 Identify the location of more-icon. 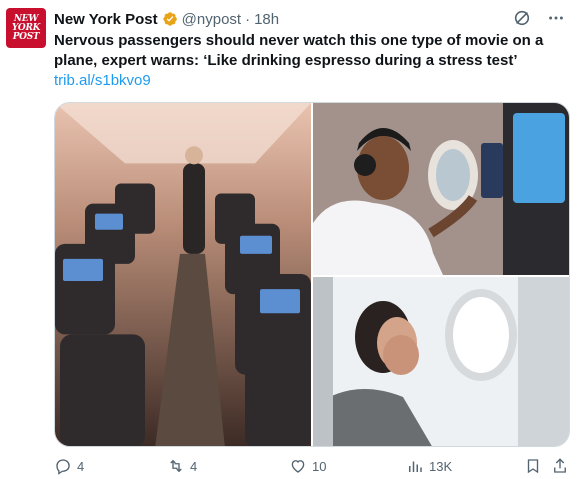
(556, 18).